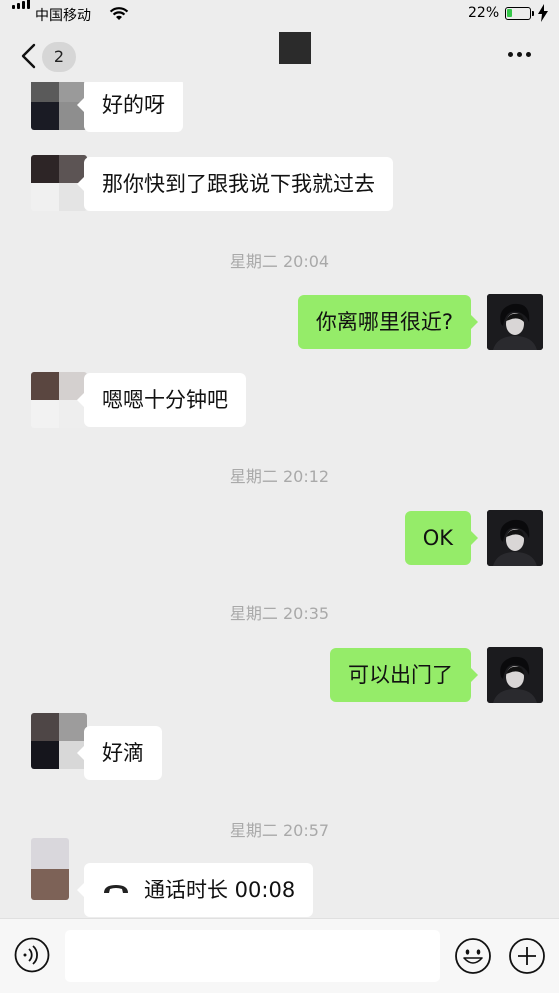 This screenshot has width=559, height=993. What do you see at coordinates (388, 322) in the screenshot?
I see `message-bubble-outgoing: 你离哪里很近?` at bounding box center [388, 322].